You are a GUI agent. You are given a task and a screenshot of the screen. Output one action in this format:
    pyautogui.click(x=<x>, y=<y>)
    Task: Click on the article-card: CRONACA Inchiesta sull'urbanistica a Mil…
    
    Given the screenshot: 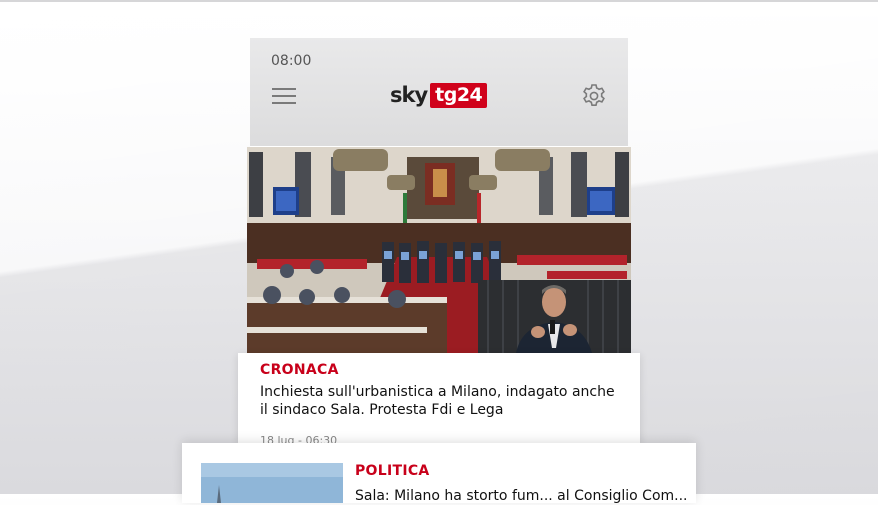 What is the action you would take?
    pyautogui.click(x=439, y=400)
    